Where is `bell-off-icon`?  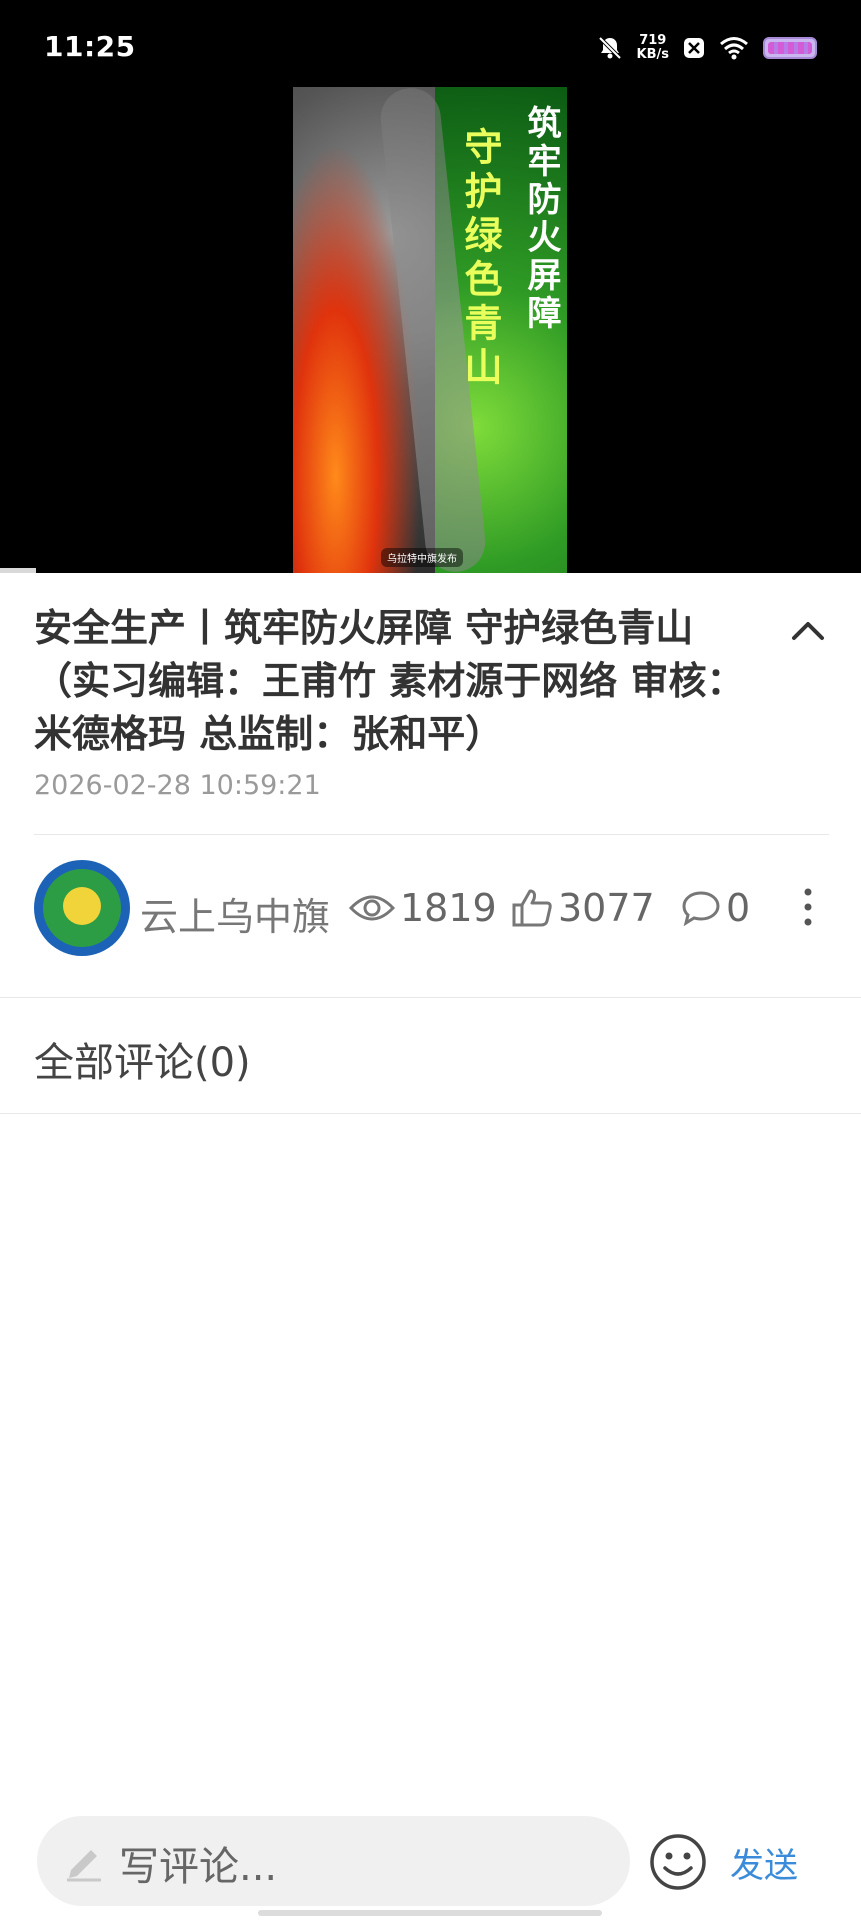 bell-off-icon is located at coordinates (609, 48).